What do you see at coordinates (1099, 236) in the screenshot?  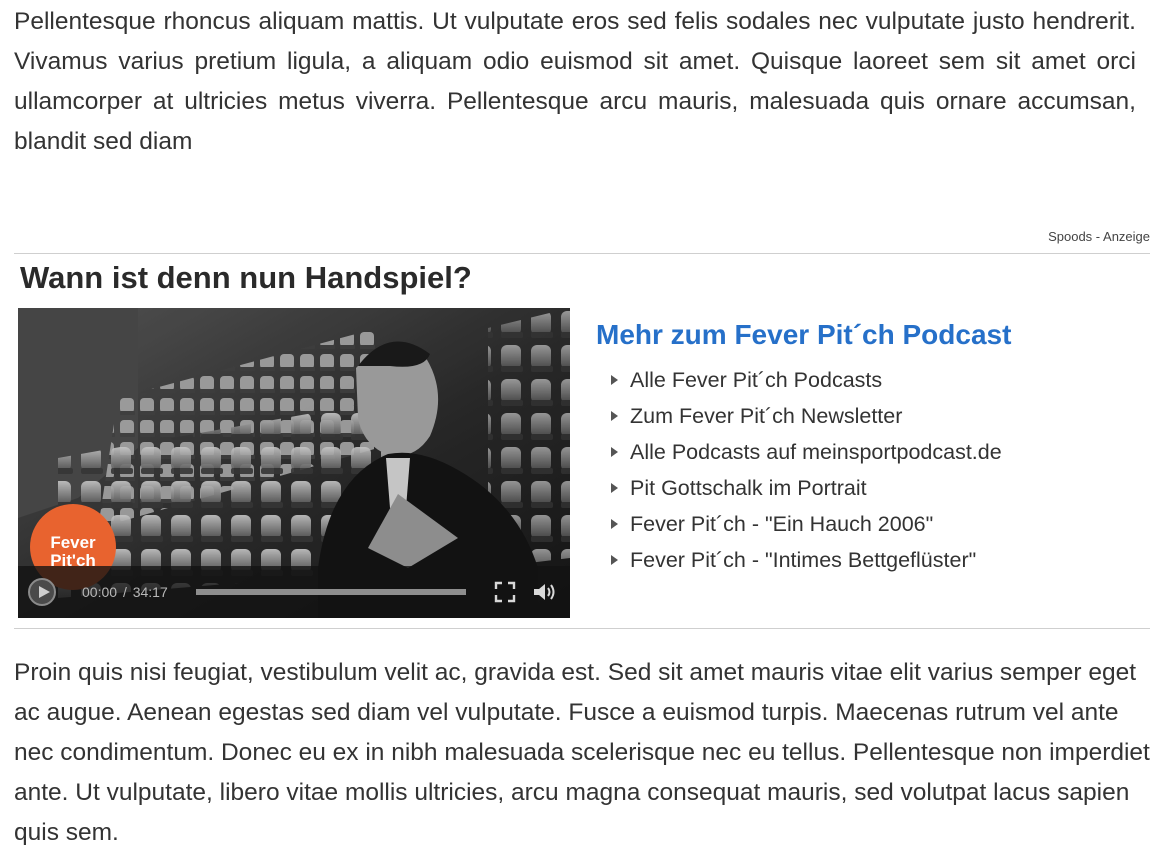 I see `ad-label: Spoods - Anzeige` at bounding box center [1099, 236].